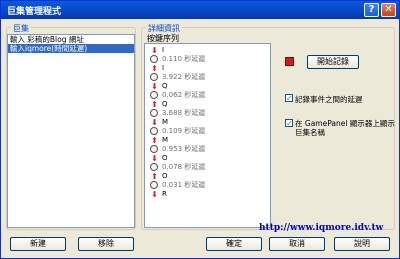 Image resolution: width=400 pixels, height=259 pixels. I want to click on sequence-row: 3.922 秒延遲, so click(207, 77).